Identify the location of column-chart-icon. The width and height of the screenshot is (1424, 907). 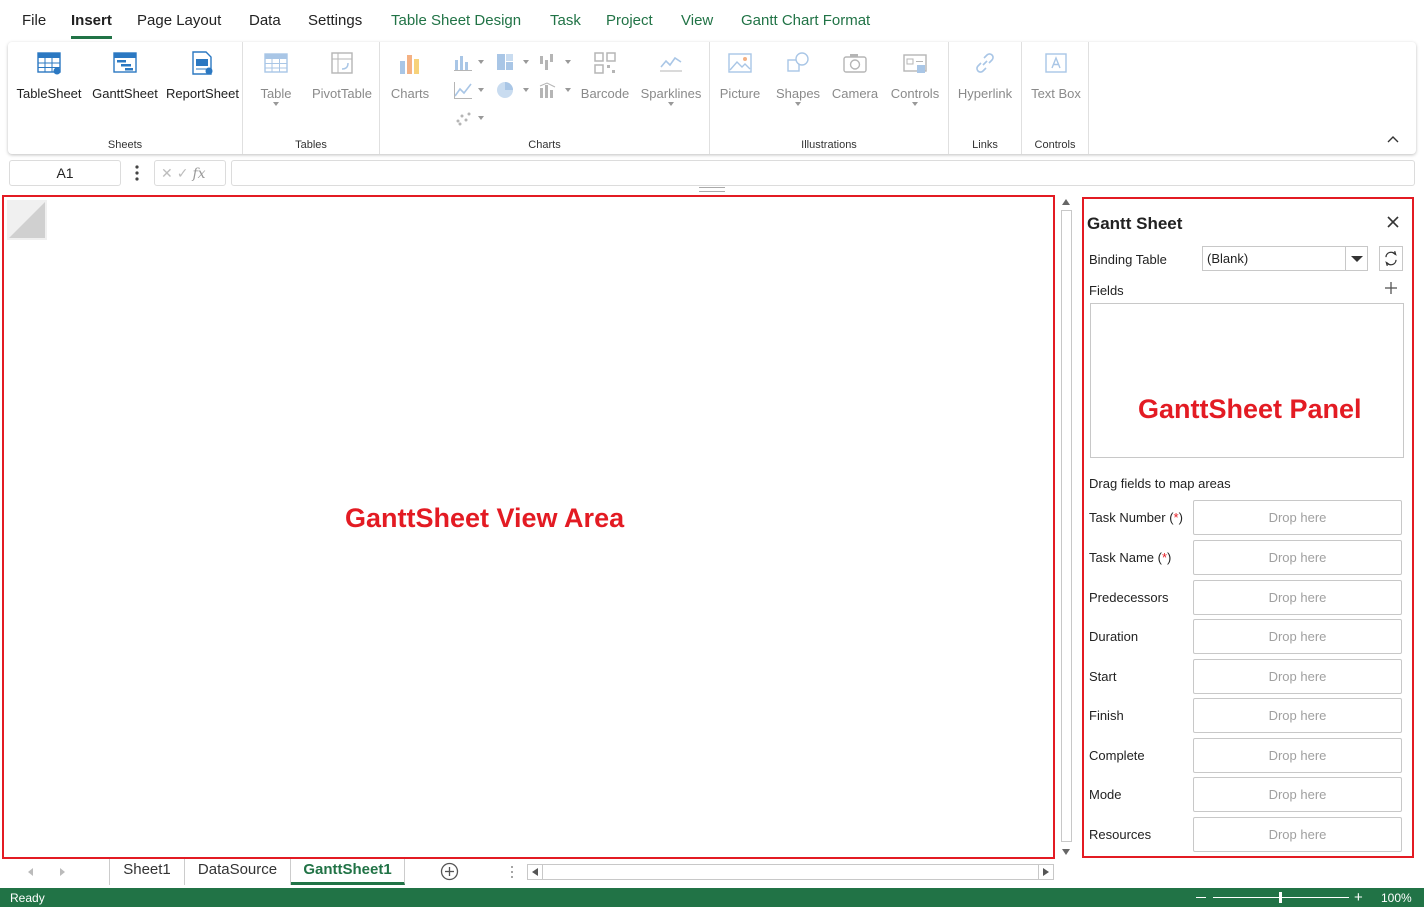
(463, 62).